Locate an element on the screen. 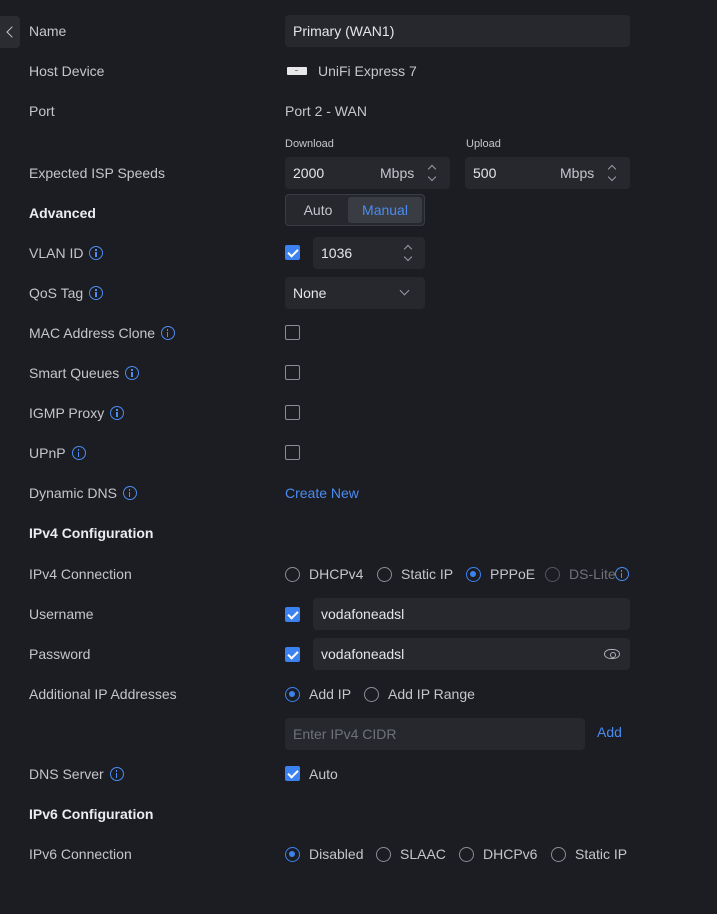 Image resolution: width=717 pixels, height=914 pixels. advanced-option-auto: Auto is located at coordinates (318, 210).